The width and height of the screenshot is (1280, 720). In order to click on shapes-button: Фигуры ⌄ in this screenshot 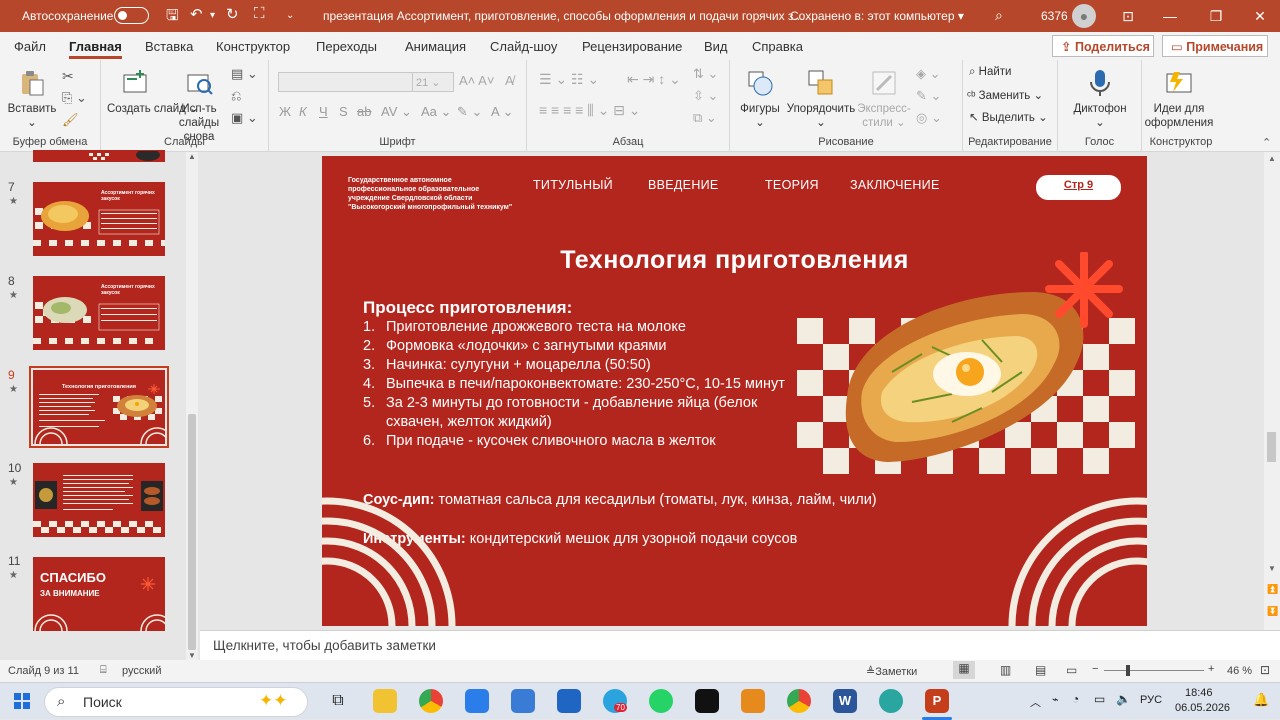, I will do `click(760, 99)`.